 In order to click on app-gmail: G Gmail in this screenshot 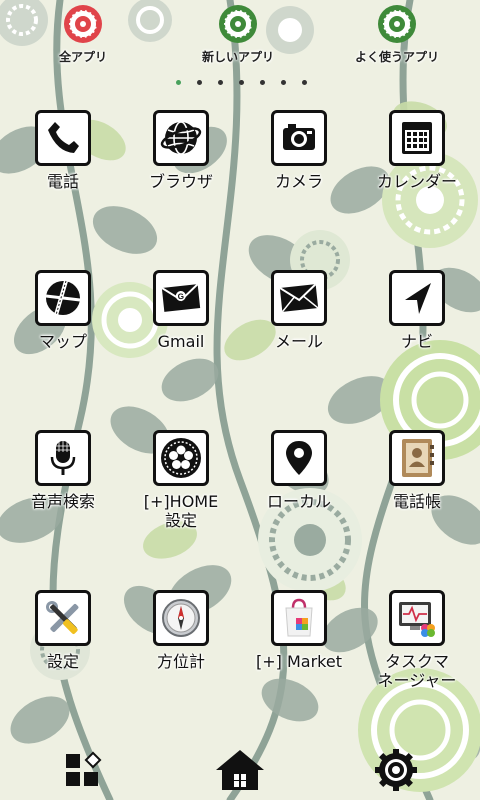, I will do `click(181, 310)`.